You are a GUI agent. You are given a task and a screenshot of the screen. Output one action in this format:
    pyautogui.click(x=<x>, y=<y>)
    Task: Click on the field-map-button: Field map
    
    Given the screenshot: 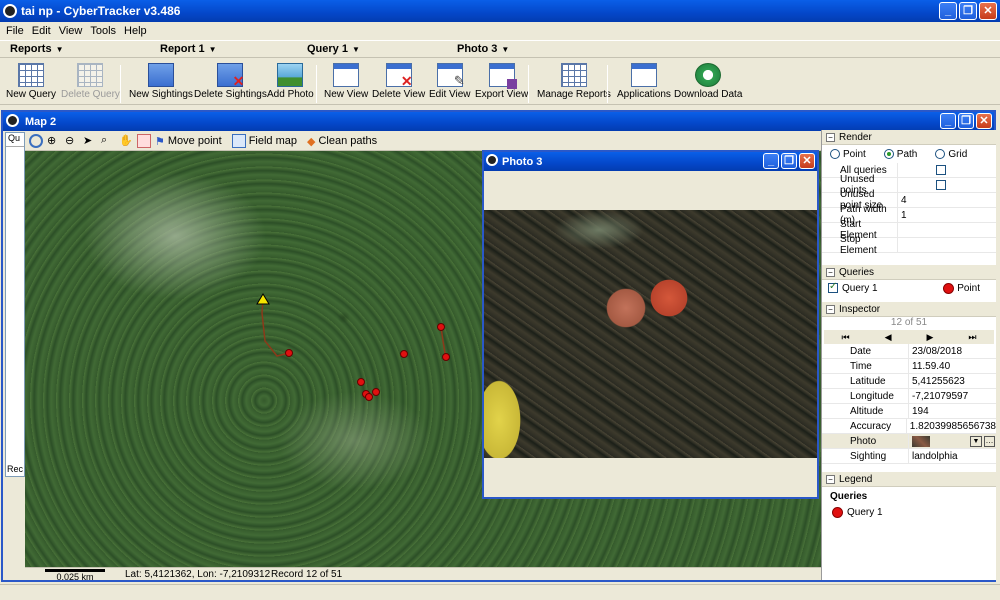 What is the action you would take?
    pyautogui.click(x=264, y=141)
    